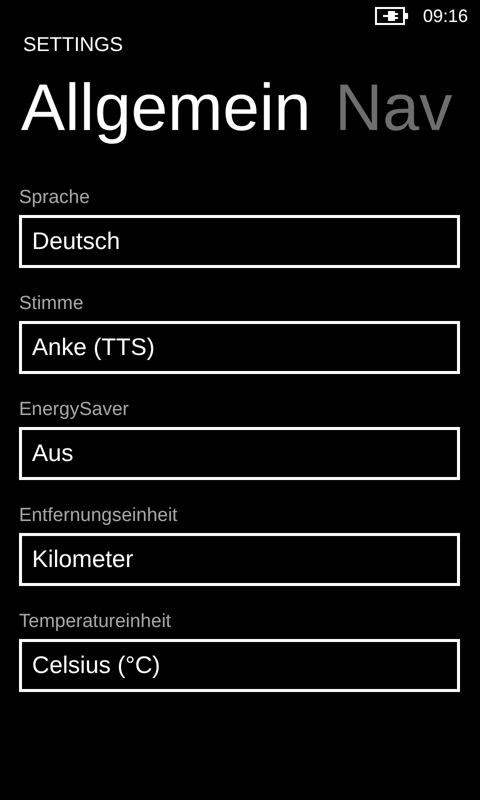 Image resolution: width=480 pixels, height=800 pixels. Describe the element at coordinates (239, 241) in the screenshot. I see `setting-picker: Deutsch` at that location.